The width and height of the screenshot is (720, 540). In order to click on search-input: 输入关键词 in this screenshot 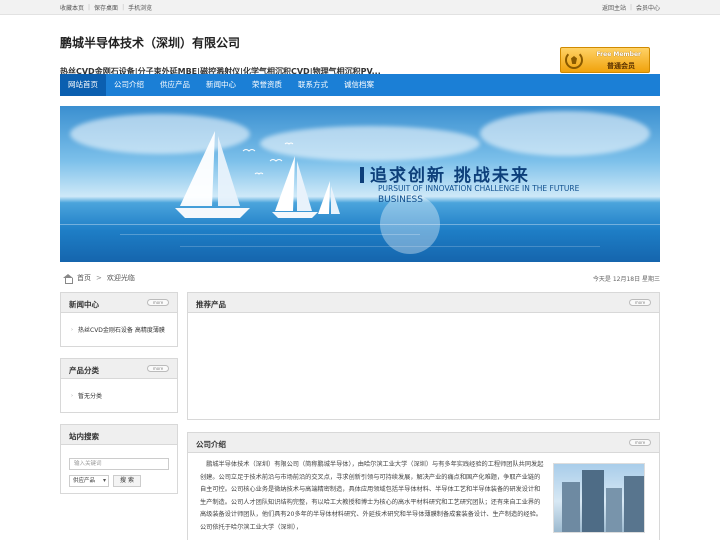, I will do `click(119, 464)`.